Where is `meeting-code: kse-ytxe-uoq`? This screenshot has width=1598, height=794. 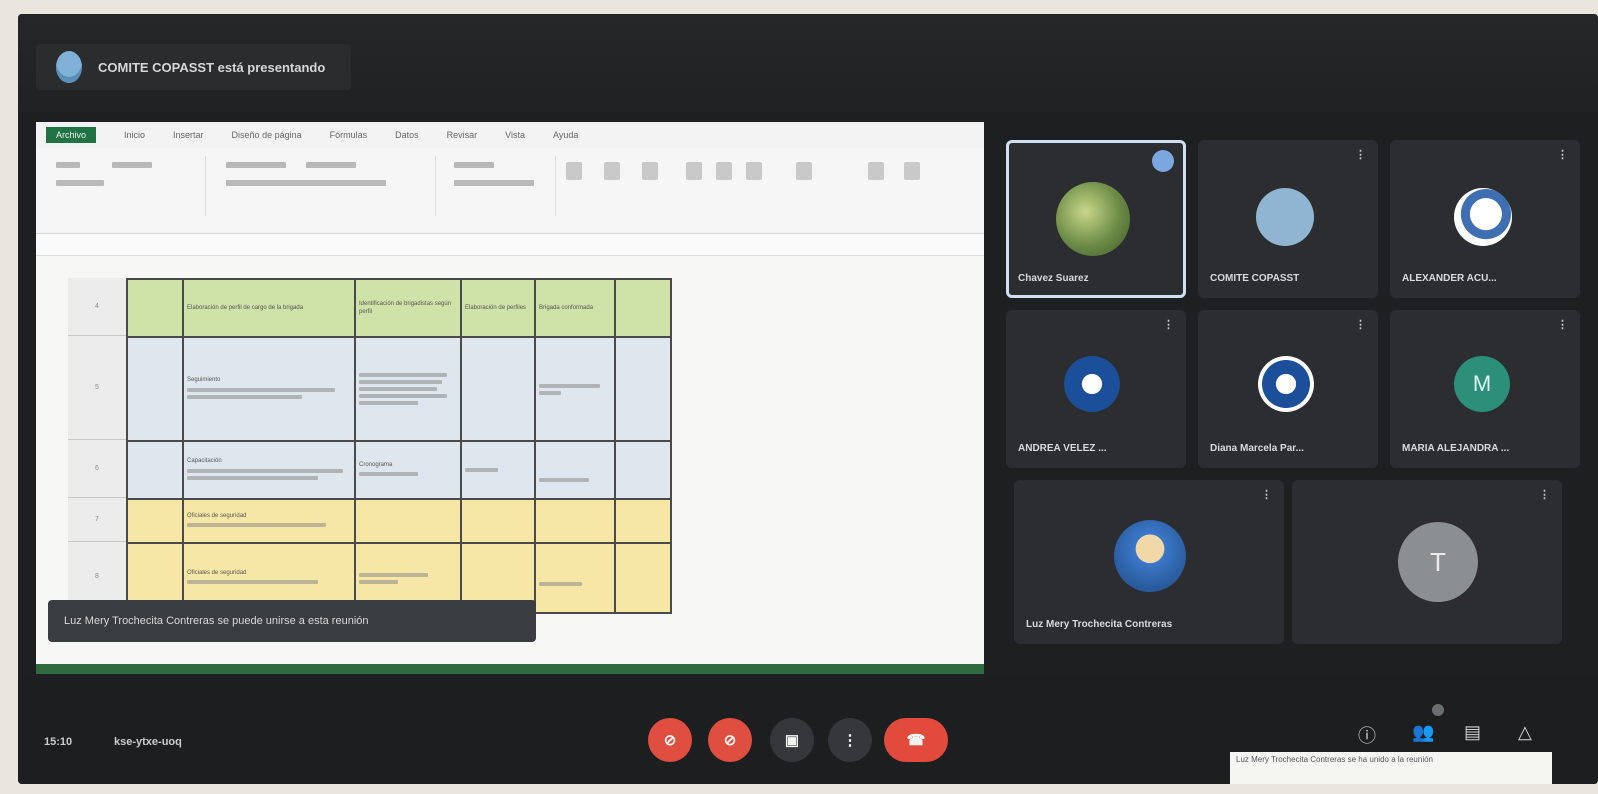
meeting-code: kse-ytxe-uoq is located at coordinates (148, 742).